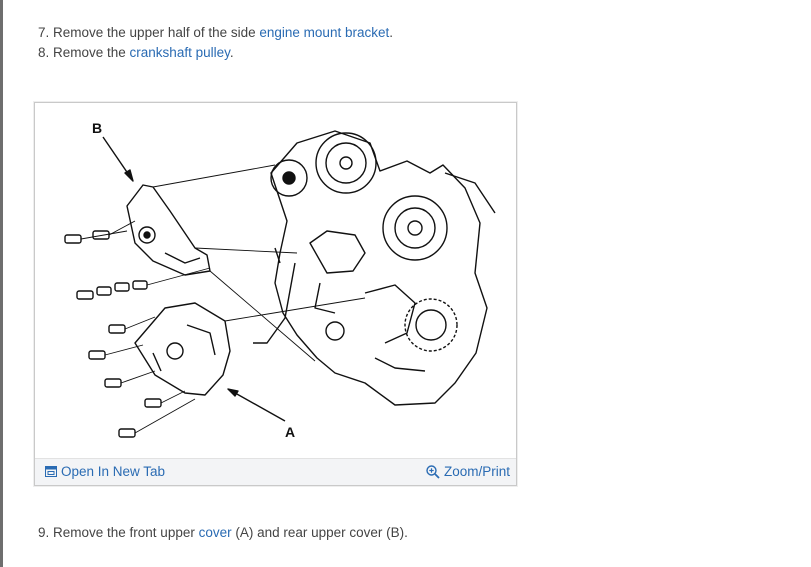 This screenshot has height=567, width=811. What do you see at coordinates (324, 32) in the screenshot?
I see `engine-mount-bracket-link: engine mount bracket` at bounding box center [324, 32].